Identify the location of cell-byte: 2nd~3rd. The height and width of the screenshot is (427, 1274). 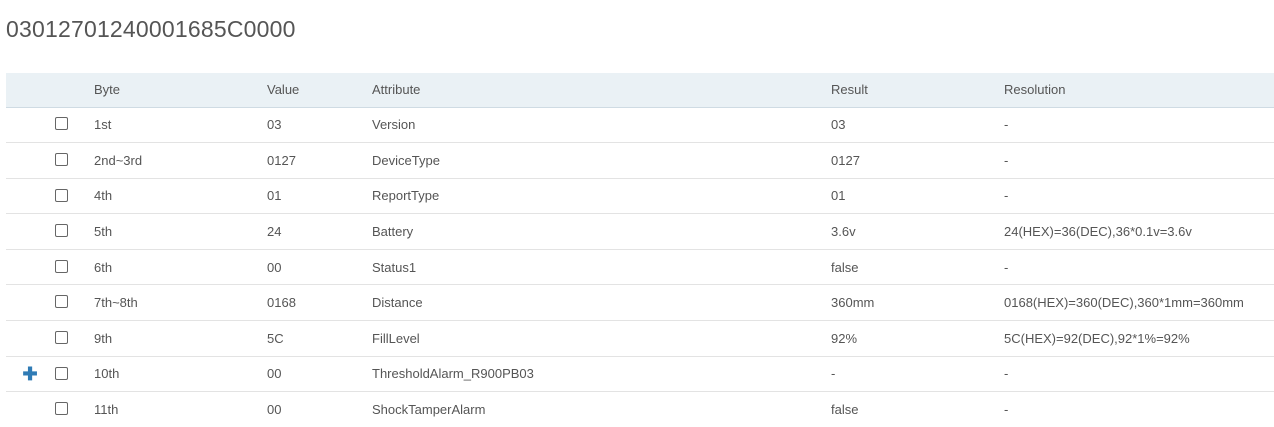
(179, 160).